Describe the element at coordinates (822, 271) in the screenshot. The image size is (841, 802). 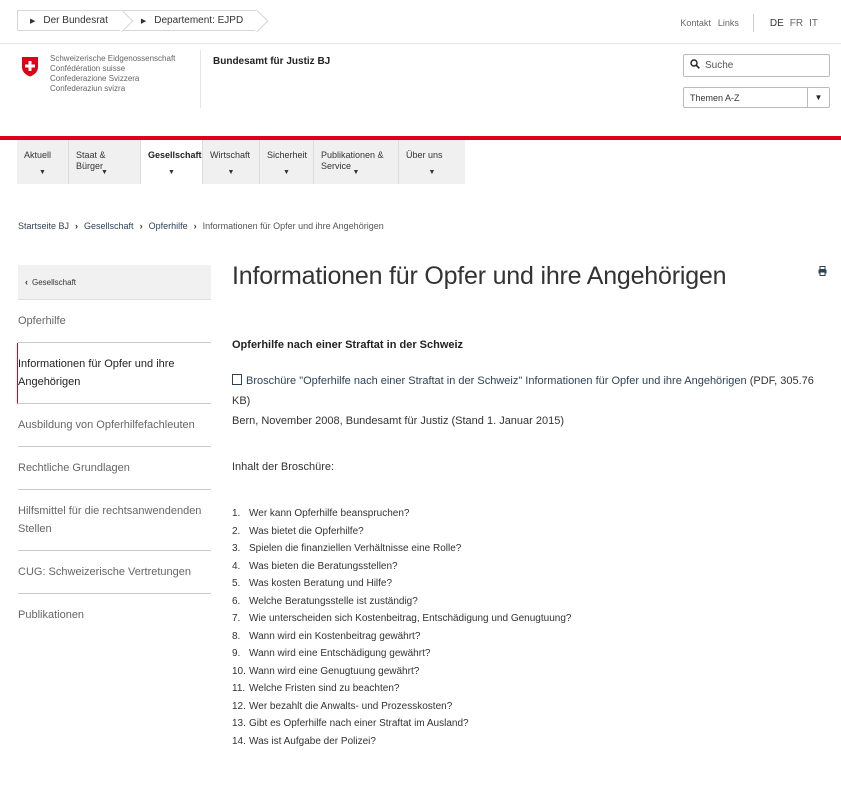
I see `print-icon` at that location.